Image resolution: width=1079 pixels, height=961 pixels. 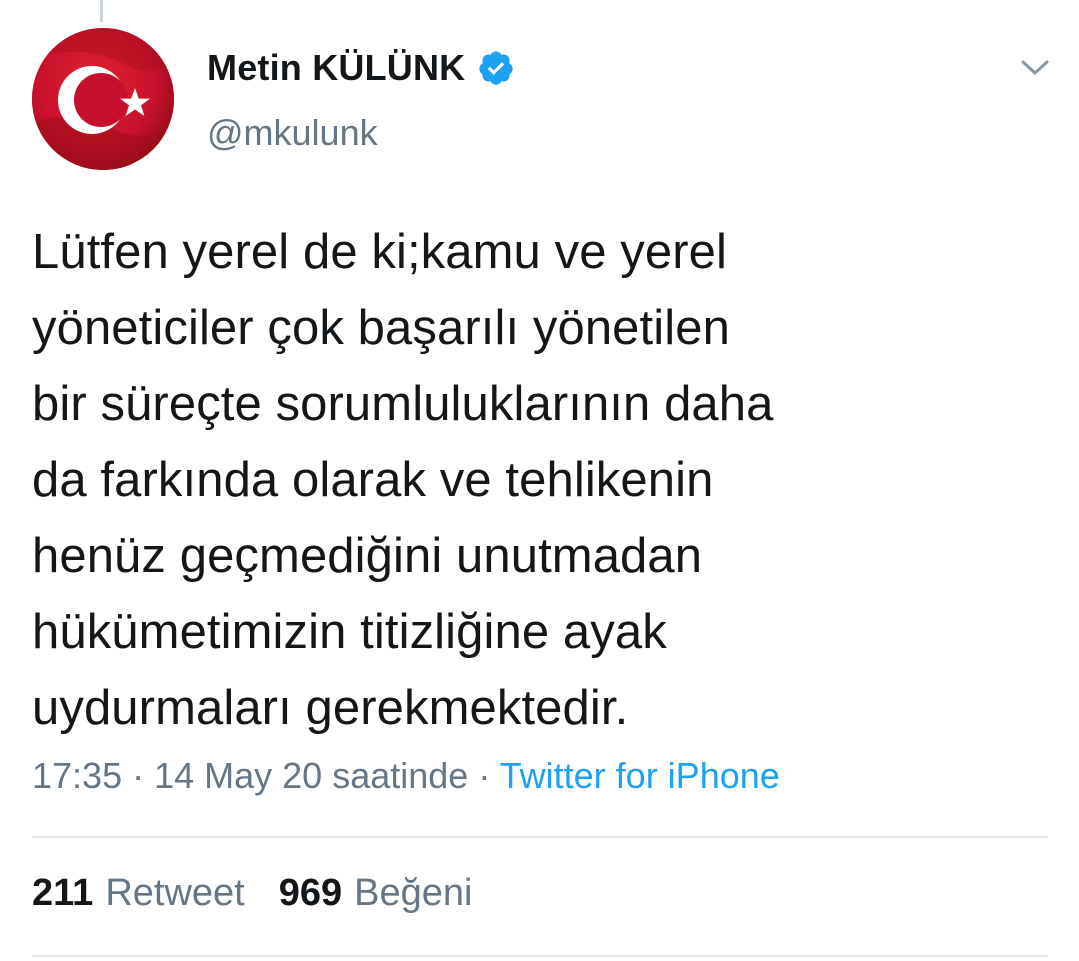 I want to click on author-name-row: Metin KÜLÜNK, so click(x=361, y=68).